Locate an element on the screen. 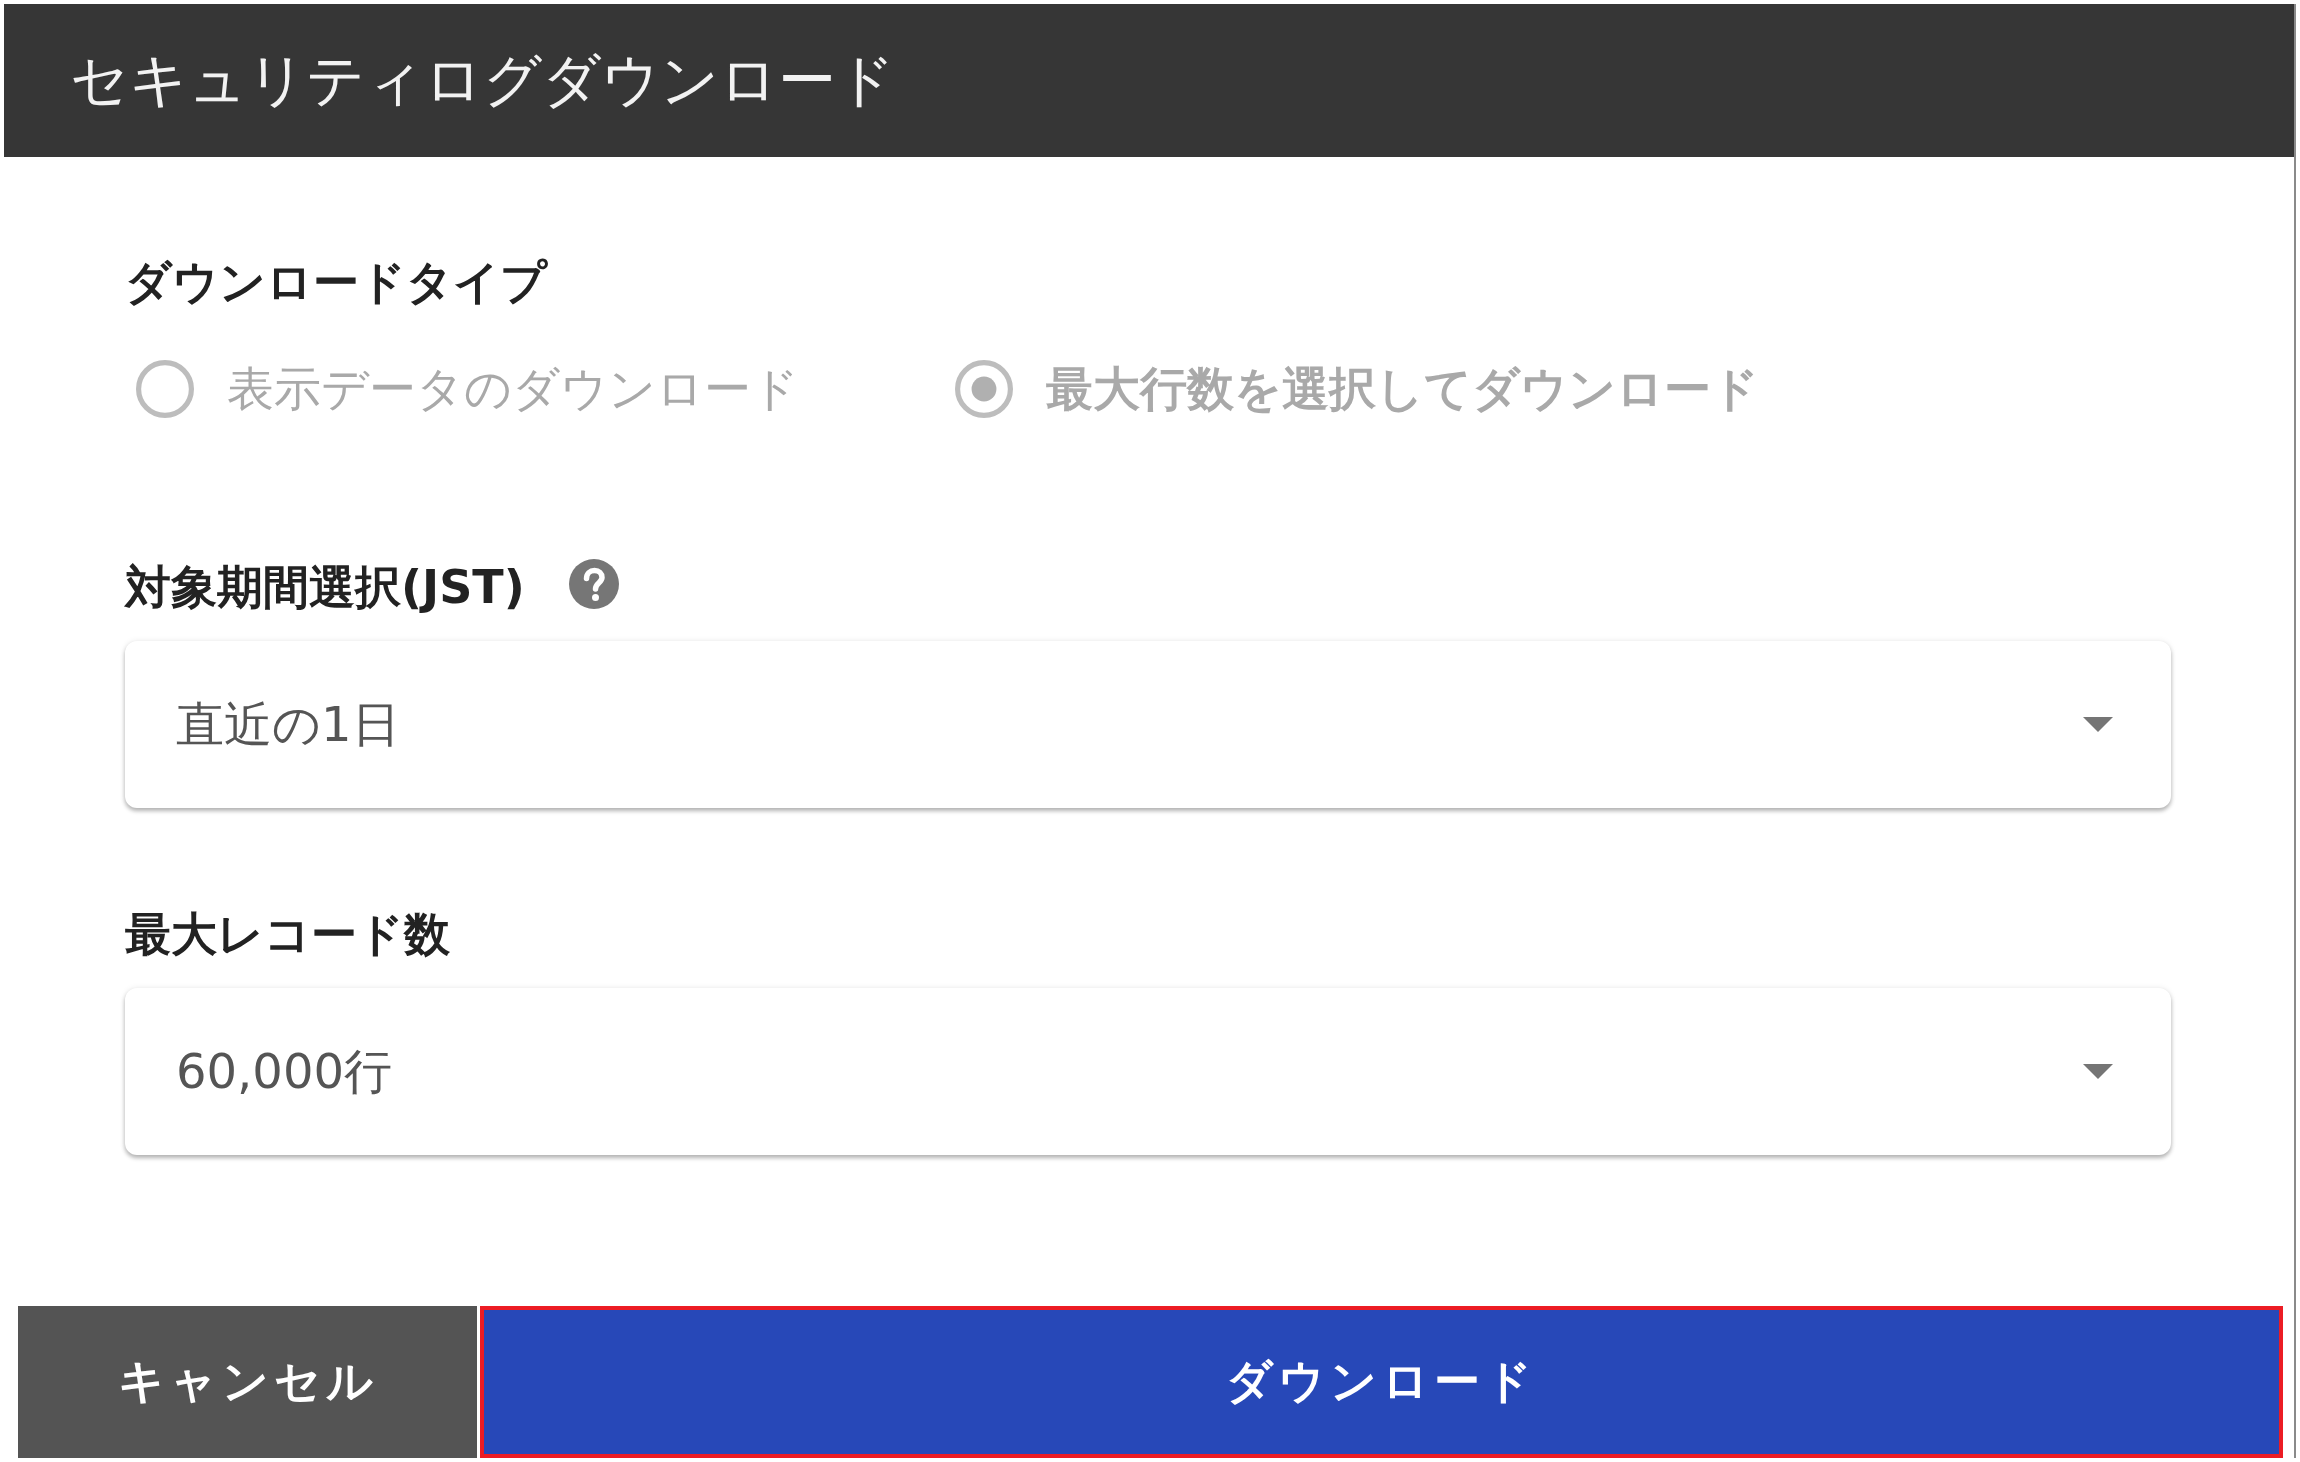  dropdown: 直近の1日 is located at coordinates (1148, 724).